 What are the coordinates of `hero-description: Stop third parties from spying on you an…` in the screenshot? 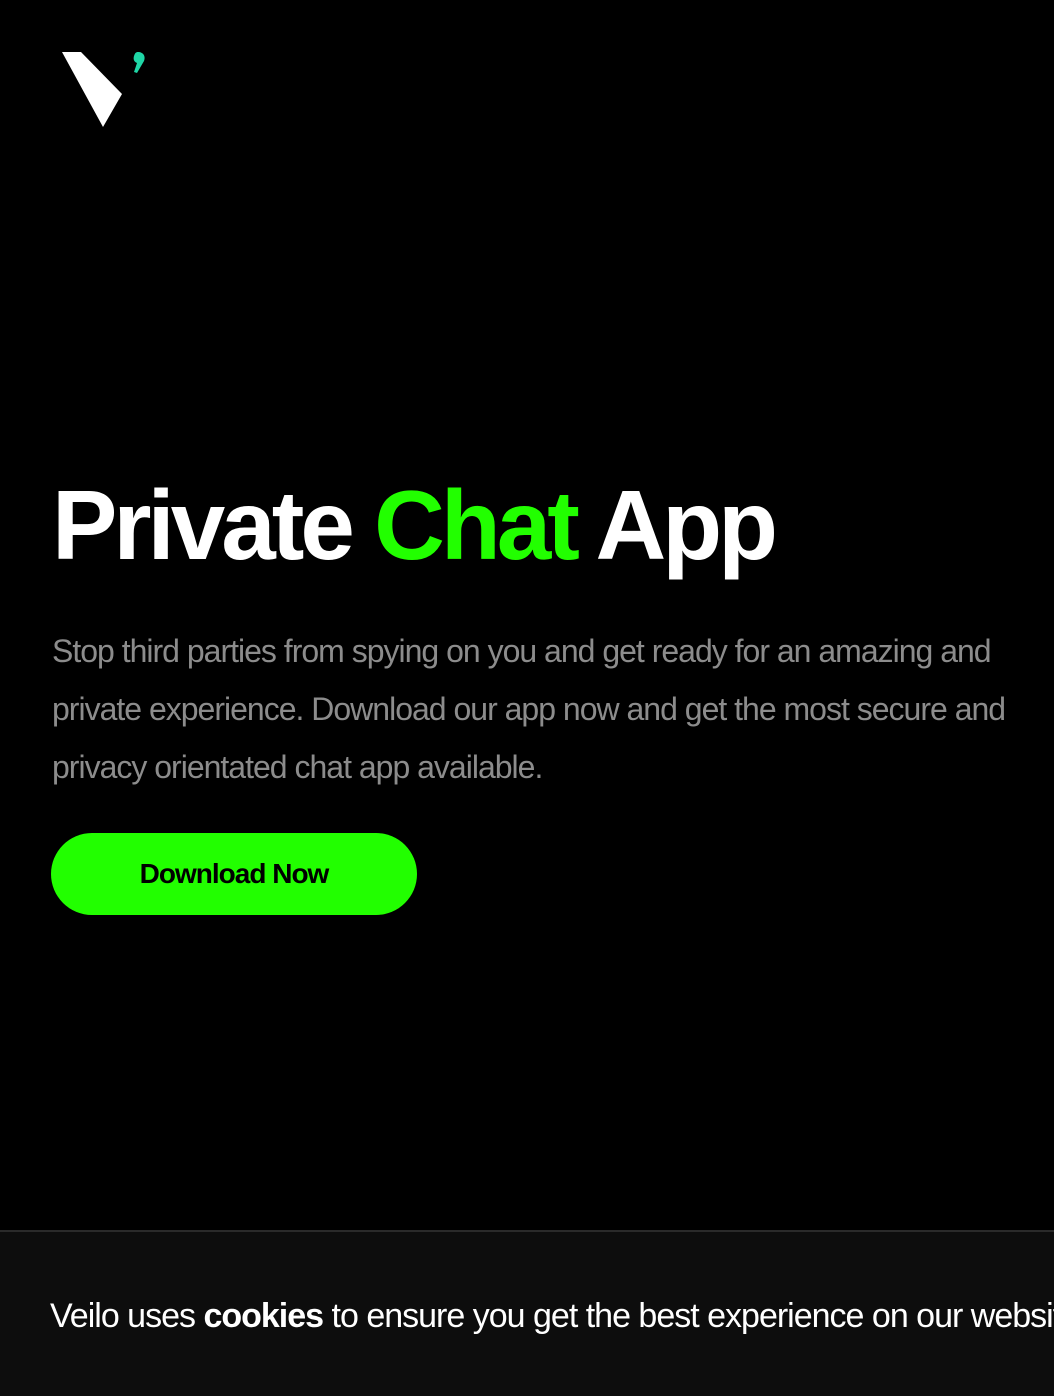 It's located at (529, 709).